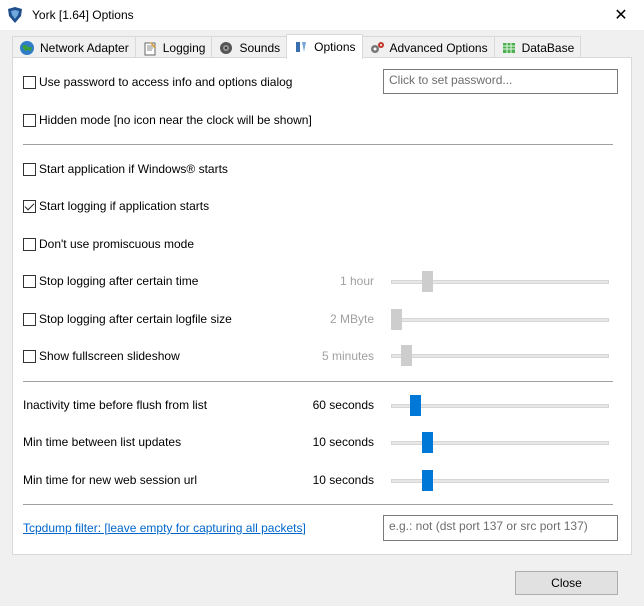 The width and height of the screenshot is (644, 606). I want to click on tab-network-adapter: Network Adapter, so click(74, 47).